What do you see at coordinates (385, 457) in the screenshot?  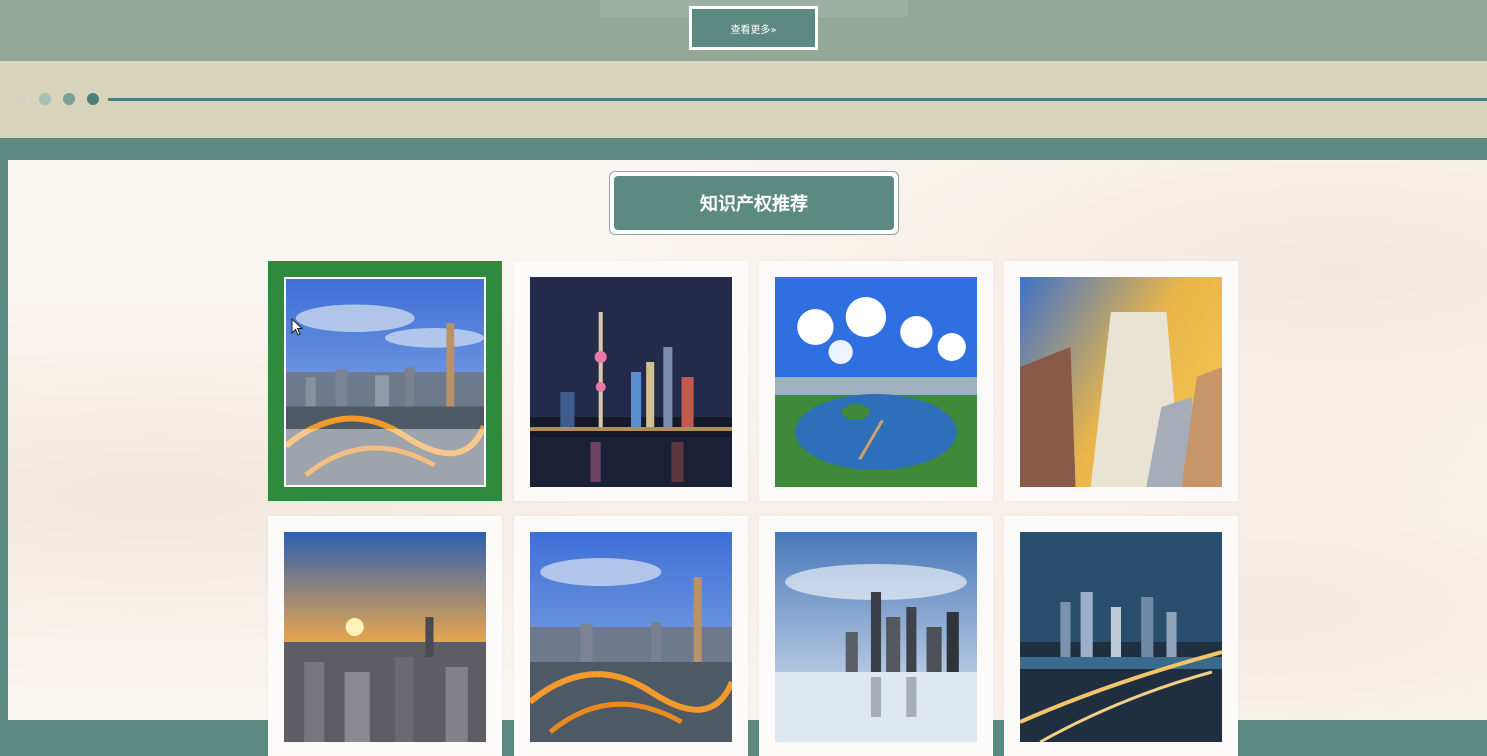 I see `ip-card-hover-overlay` at bounding box center [385, 457].